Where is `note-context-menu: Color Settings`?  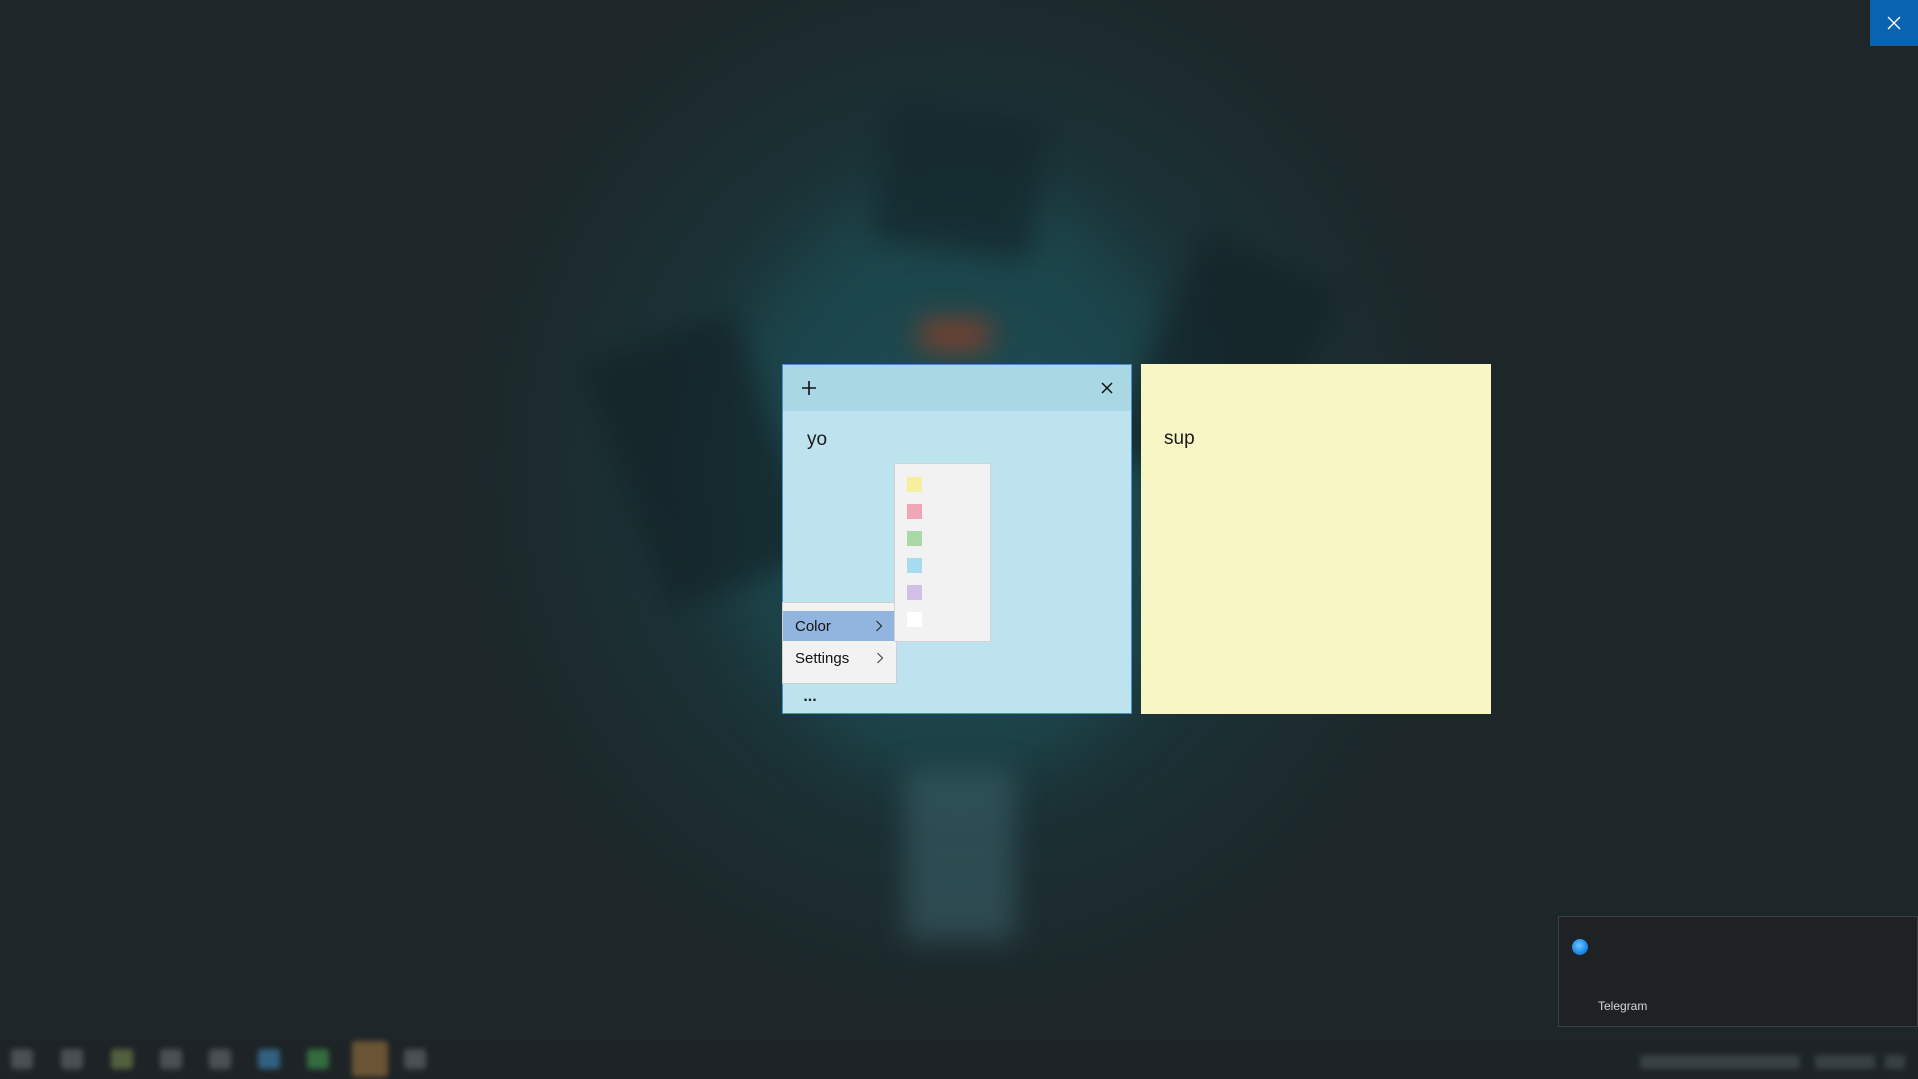
note-context-menu: Color Settings is located at coordinates (839, 643).